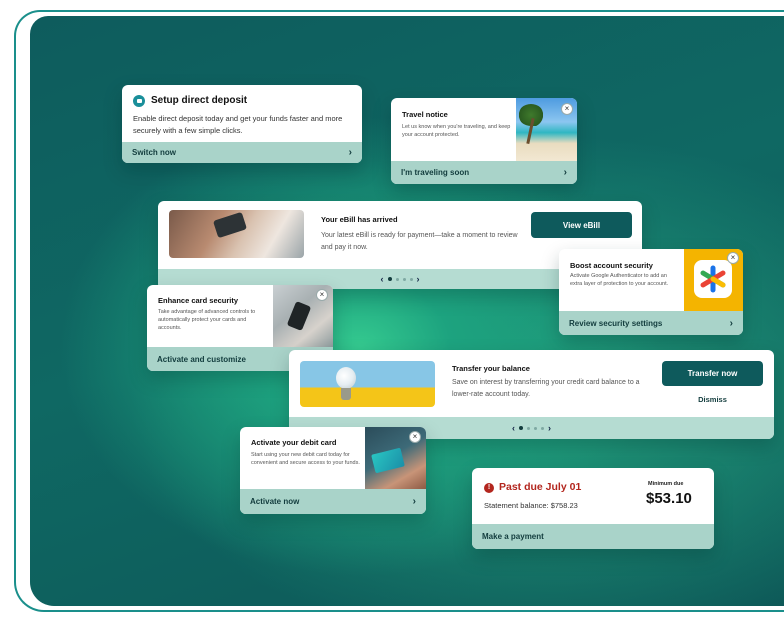 Image resolution: width=784 pixels, height=619 pixels. Describe the element at coordinates (567, 109) in the screenshot. I see `travel-close-icon: ×` at that location.